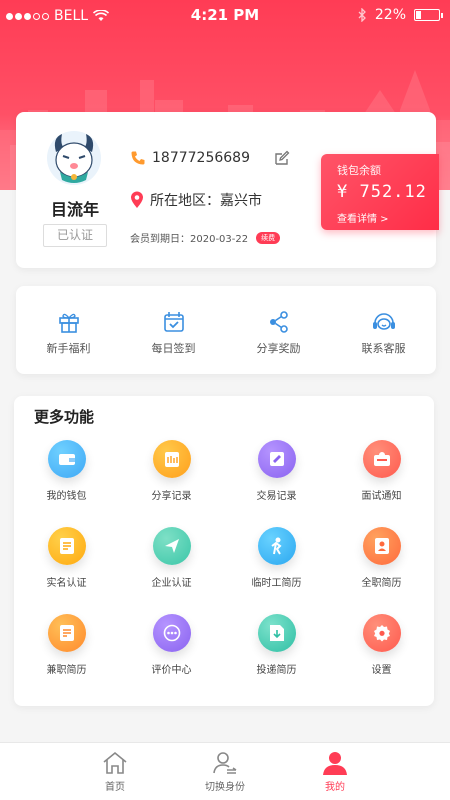  I want to click on location-pin-icon, so click(137, 199).